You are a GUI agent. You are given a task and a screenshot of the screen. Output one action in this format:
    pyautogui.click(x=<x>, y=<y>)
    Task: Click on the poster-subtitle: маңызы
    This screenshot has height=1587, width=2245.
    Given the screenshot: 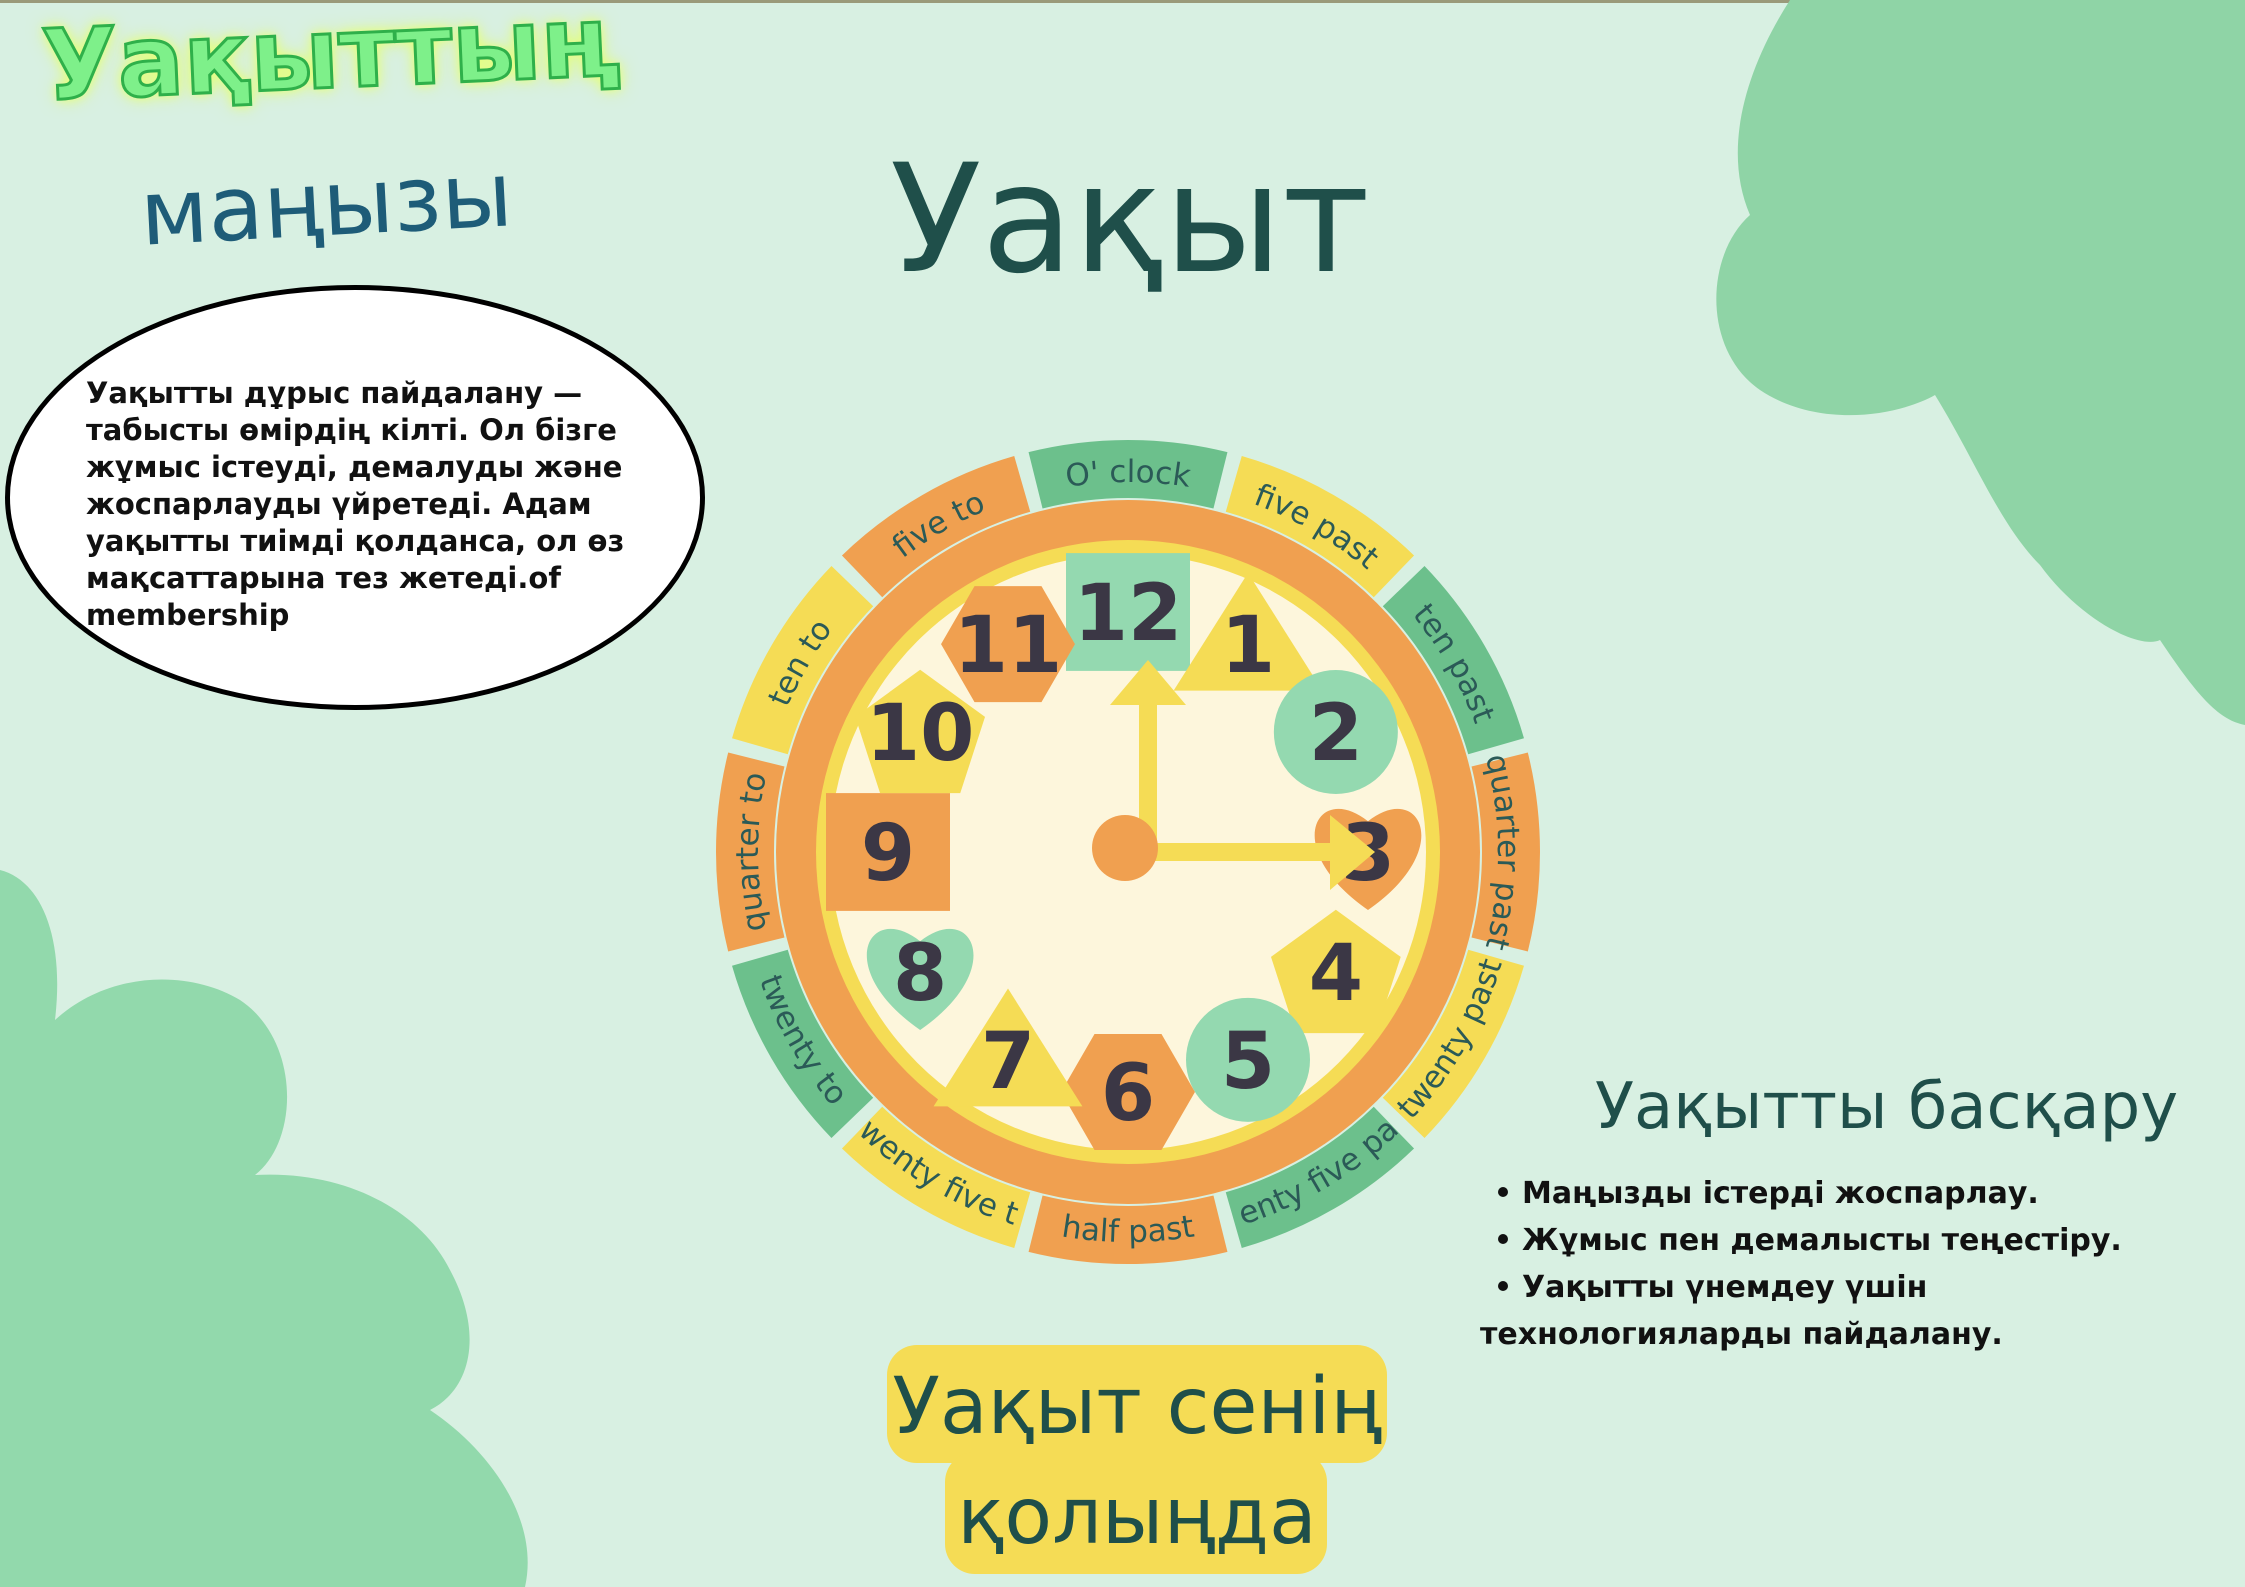 What is the action you would take?
    pyautogui.click(x=326, y=204)
    